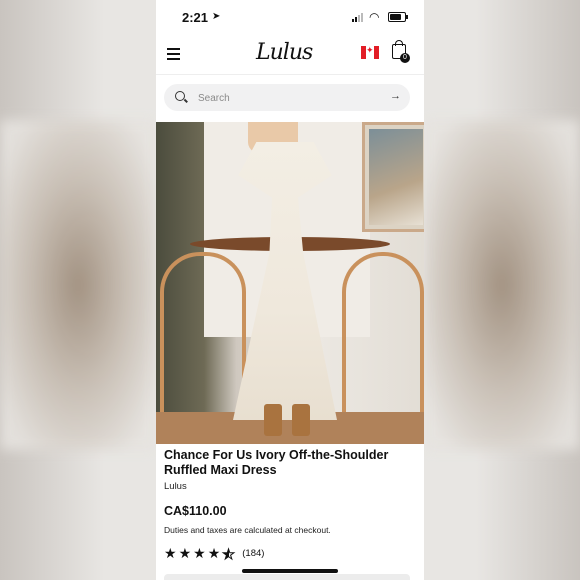 This screenshot has width=580, height=580. Describe the element at coordinates (195, 511) in the screenshot. I see `product-price: CA$110.00` at that location.